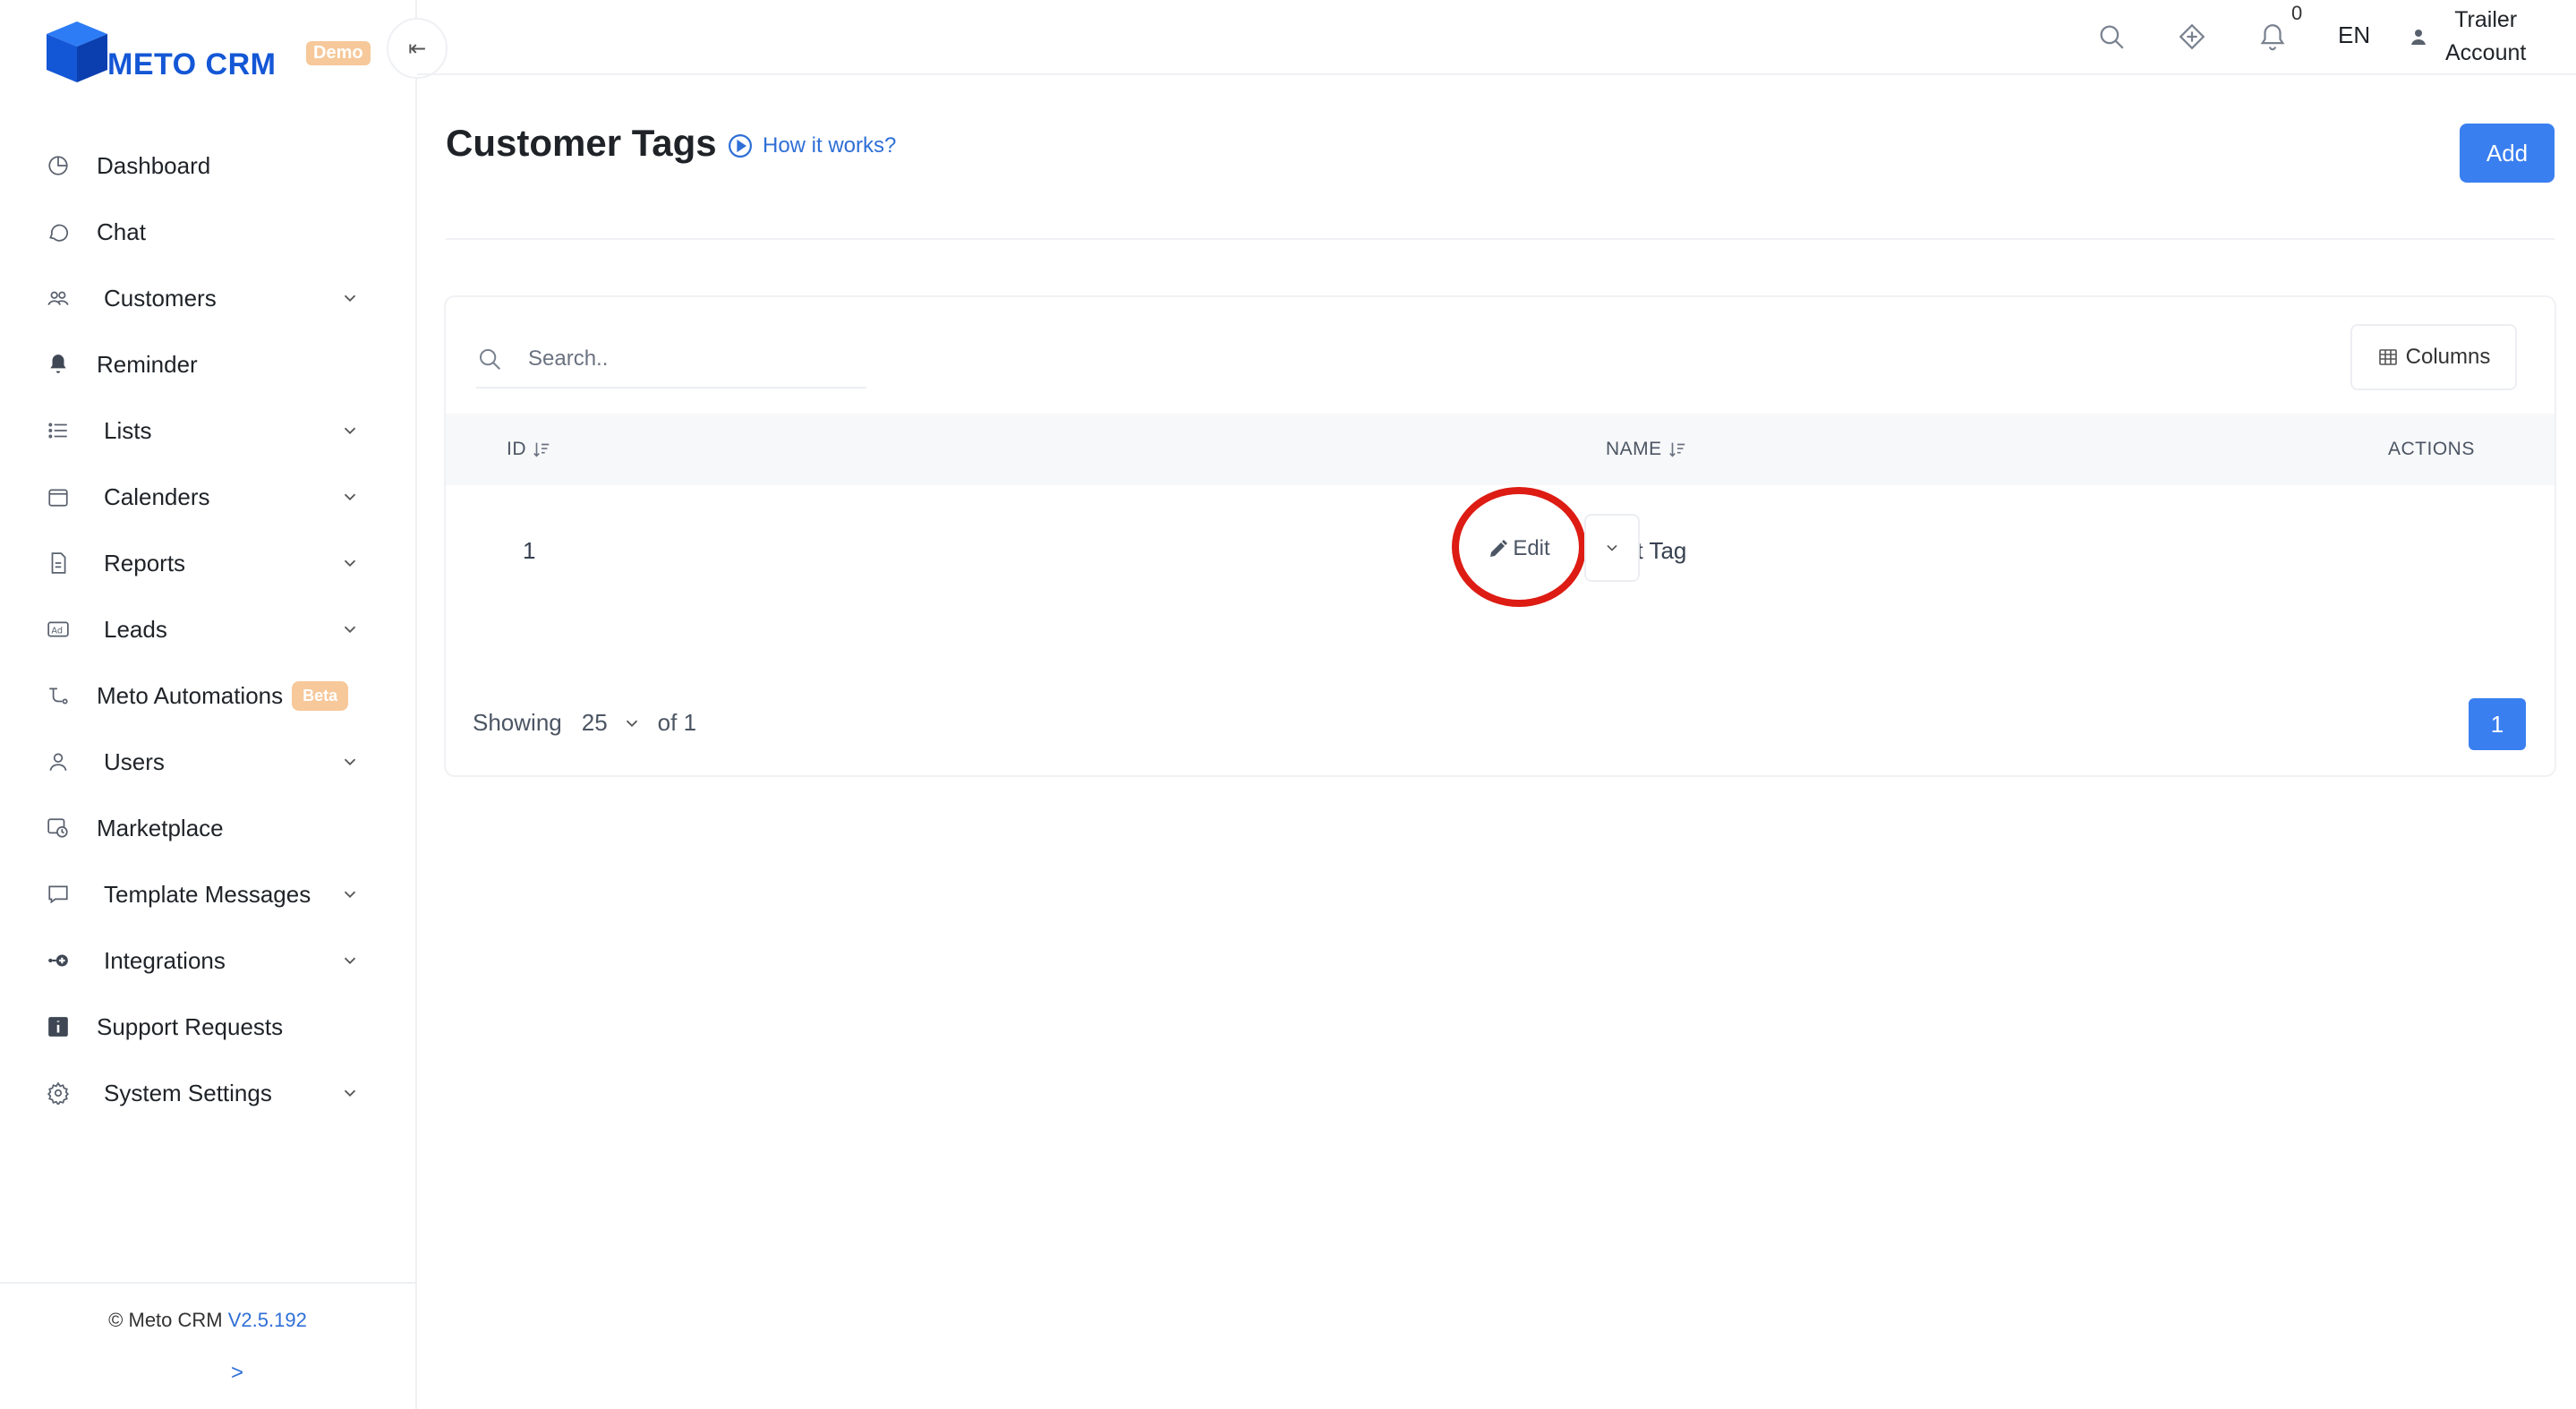 Image resolution: width=2576 pixels, height=1409 pixels. I want to click on customers-icon, so click(58, 298).